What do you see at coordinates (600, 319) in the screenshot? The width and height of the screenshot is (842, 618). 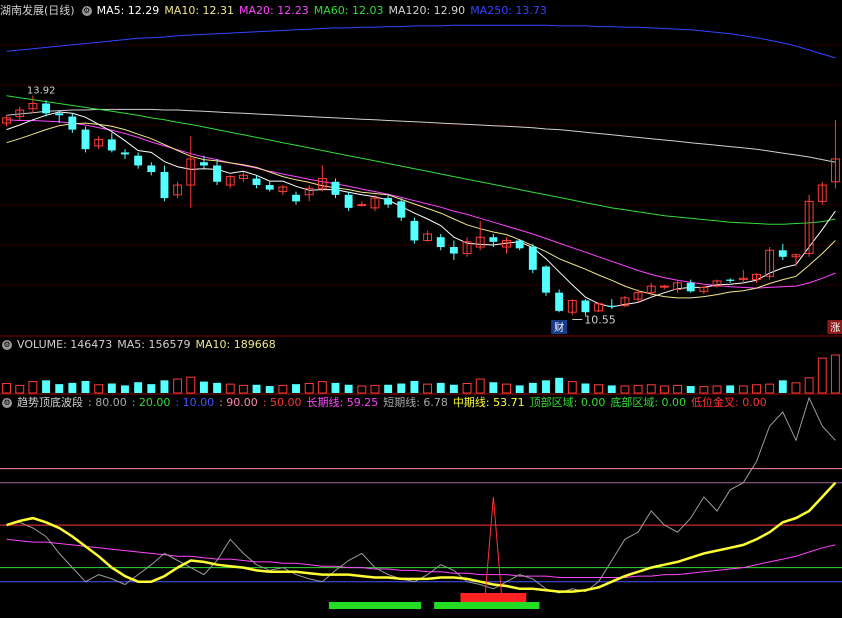 I see `low-price-label: 10.55` at bounding box center [600, 319].